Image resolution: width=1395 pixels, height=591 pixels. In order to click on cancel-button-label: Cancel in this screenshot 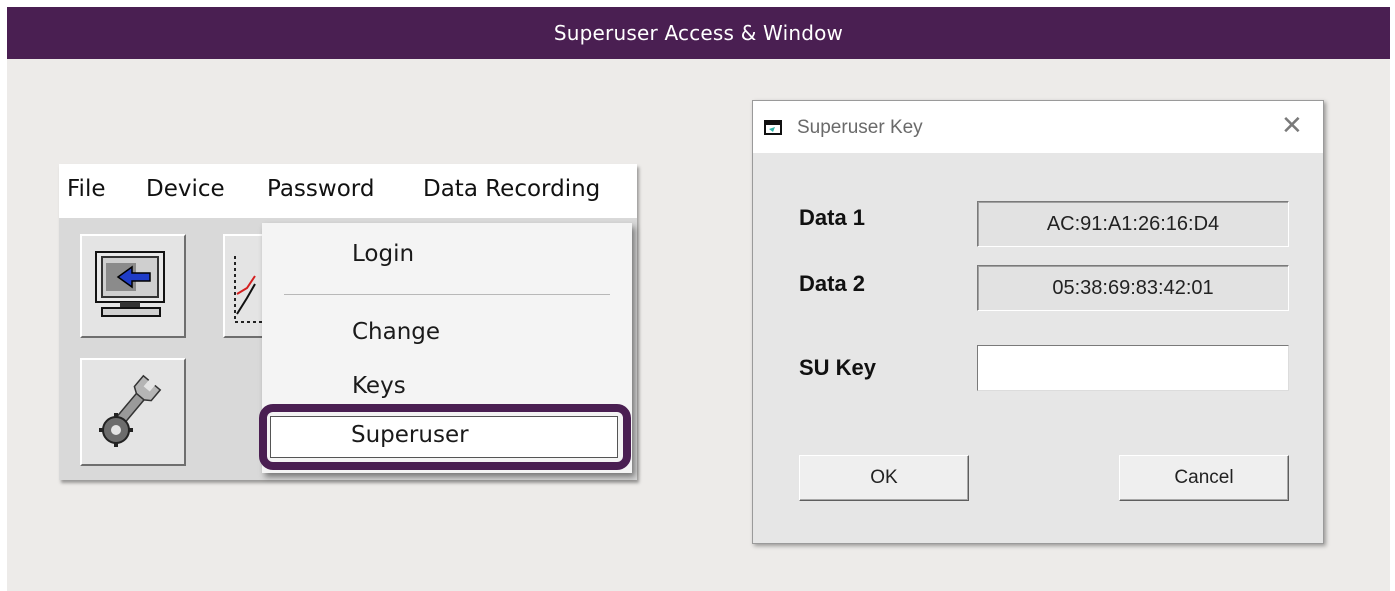, I will do `click(1204, 477)`.